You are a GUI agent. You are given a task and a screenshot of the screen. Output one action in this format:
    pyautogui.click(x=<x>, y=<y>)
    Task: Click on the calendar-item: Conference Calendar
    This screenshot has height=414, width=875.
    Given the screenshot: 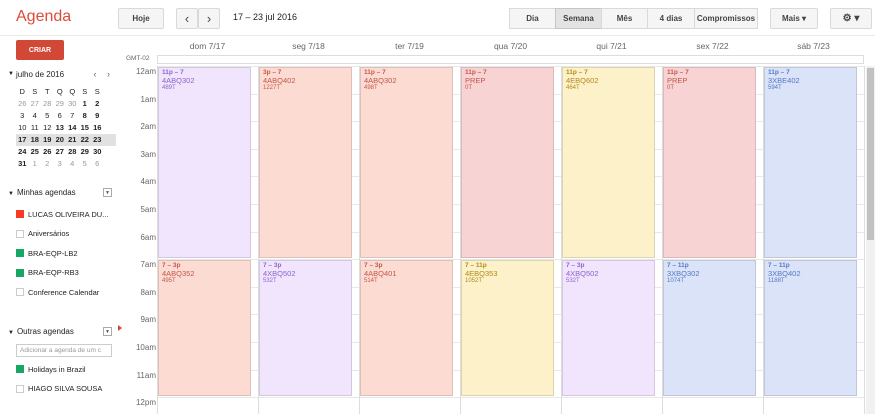 What is the action you would take?
    pyautogui.click(x=57, y=292)
    